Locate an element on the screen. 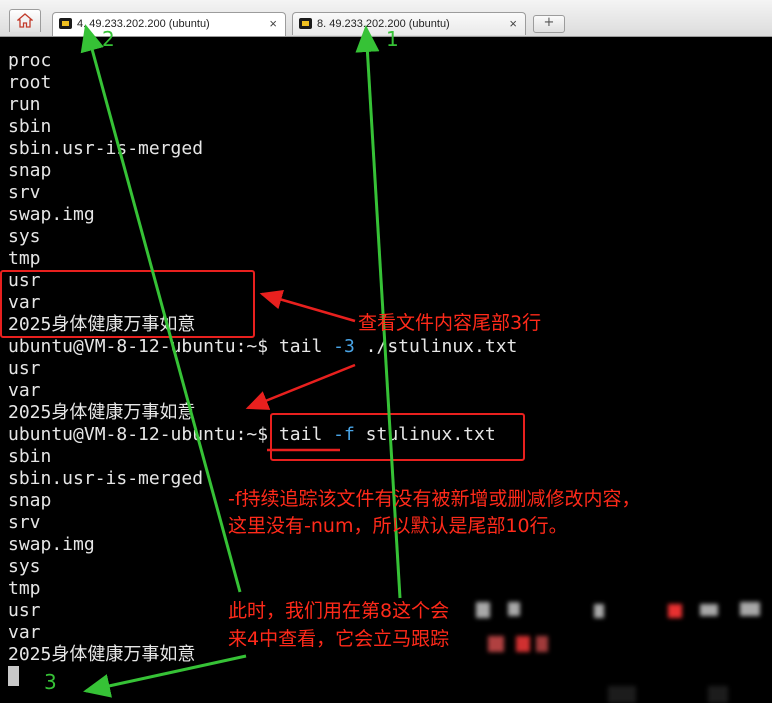 This screenshot has width=772, height=703. note-tail-3: 查看文件内容尾部3行 is located at coordinates (450, 323).